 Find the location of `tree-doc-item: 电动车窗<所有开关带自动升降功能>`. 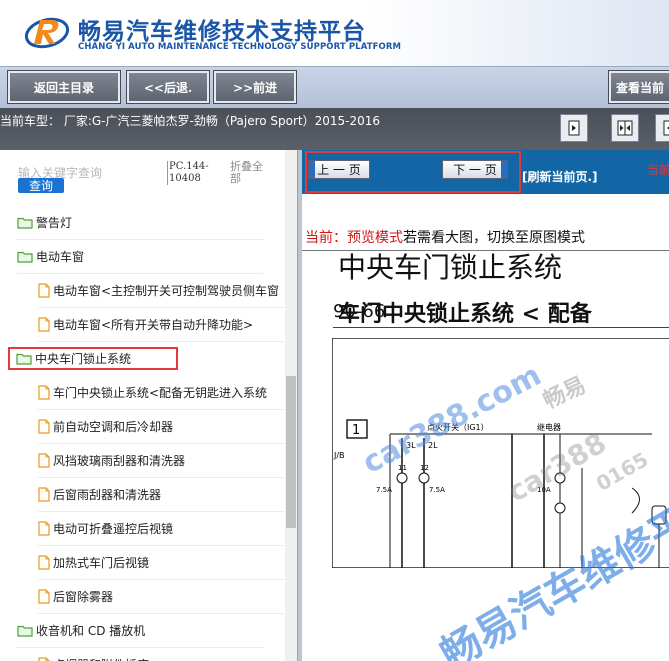

tree-doc-item: 电动车窗<所有开关带自动升降功能> is located at coordinates (161, 325).